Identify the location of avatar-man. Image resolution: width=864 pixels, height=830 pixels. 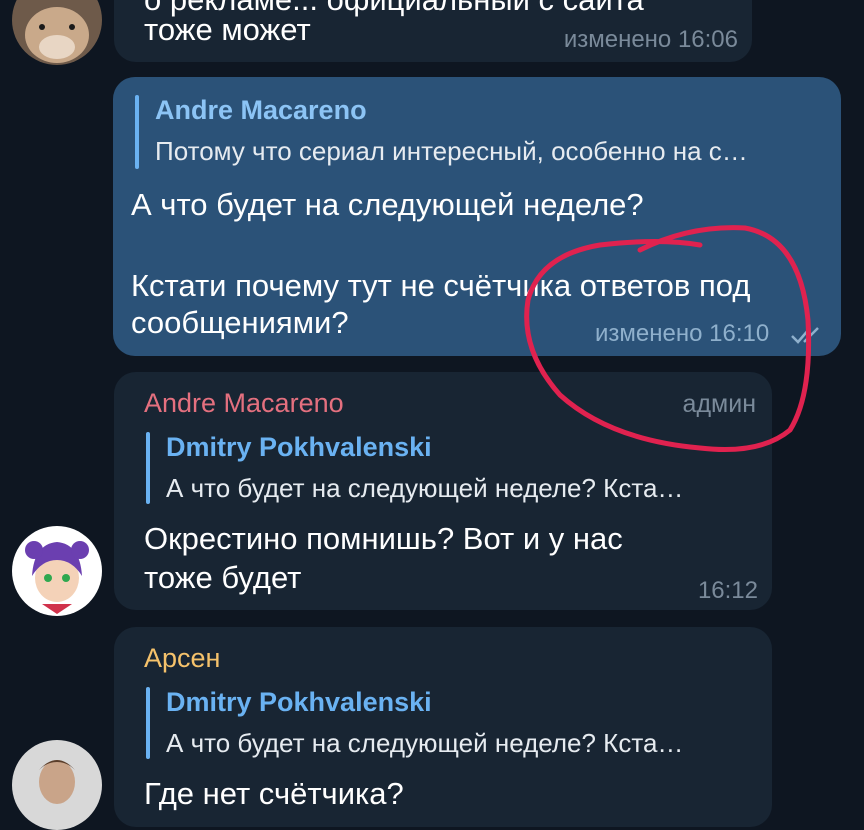
(57, 785).